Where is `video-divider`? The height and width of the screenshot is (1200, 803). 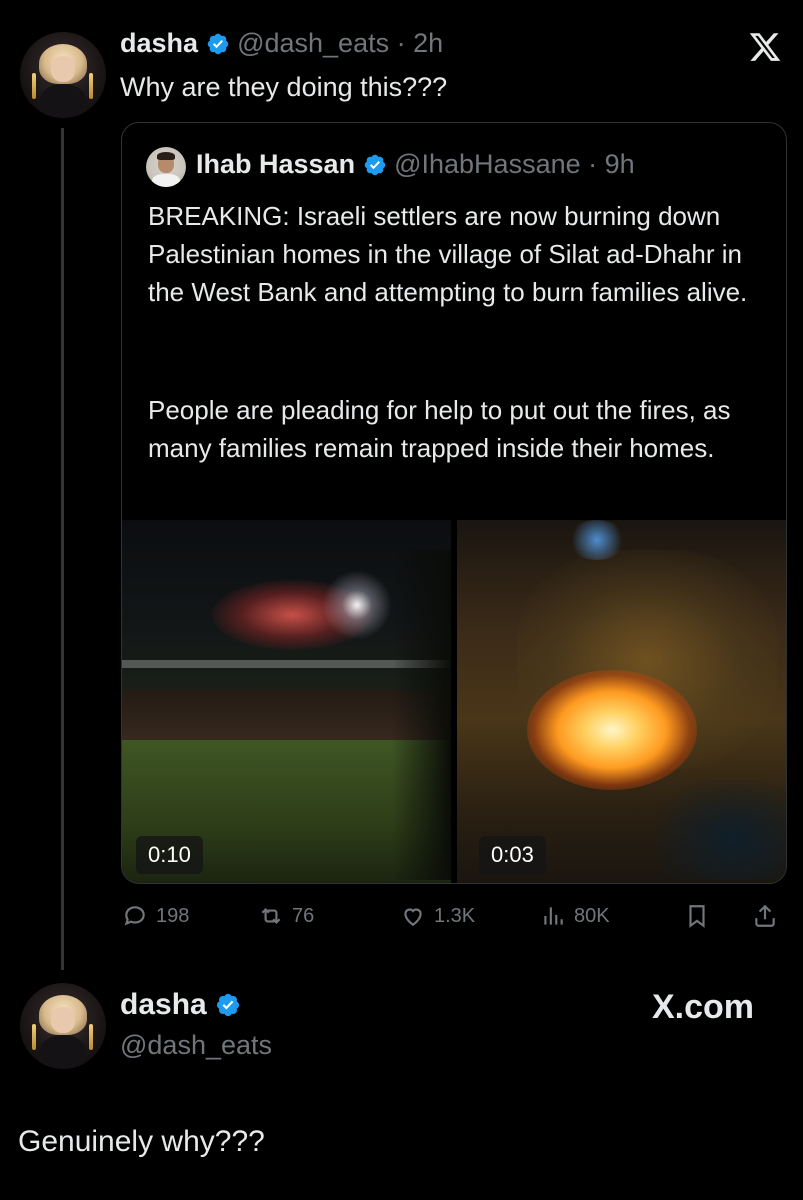 video-divider is located at coordinates (454, 701).